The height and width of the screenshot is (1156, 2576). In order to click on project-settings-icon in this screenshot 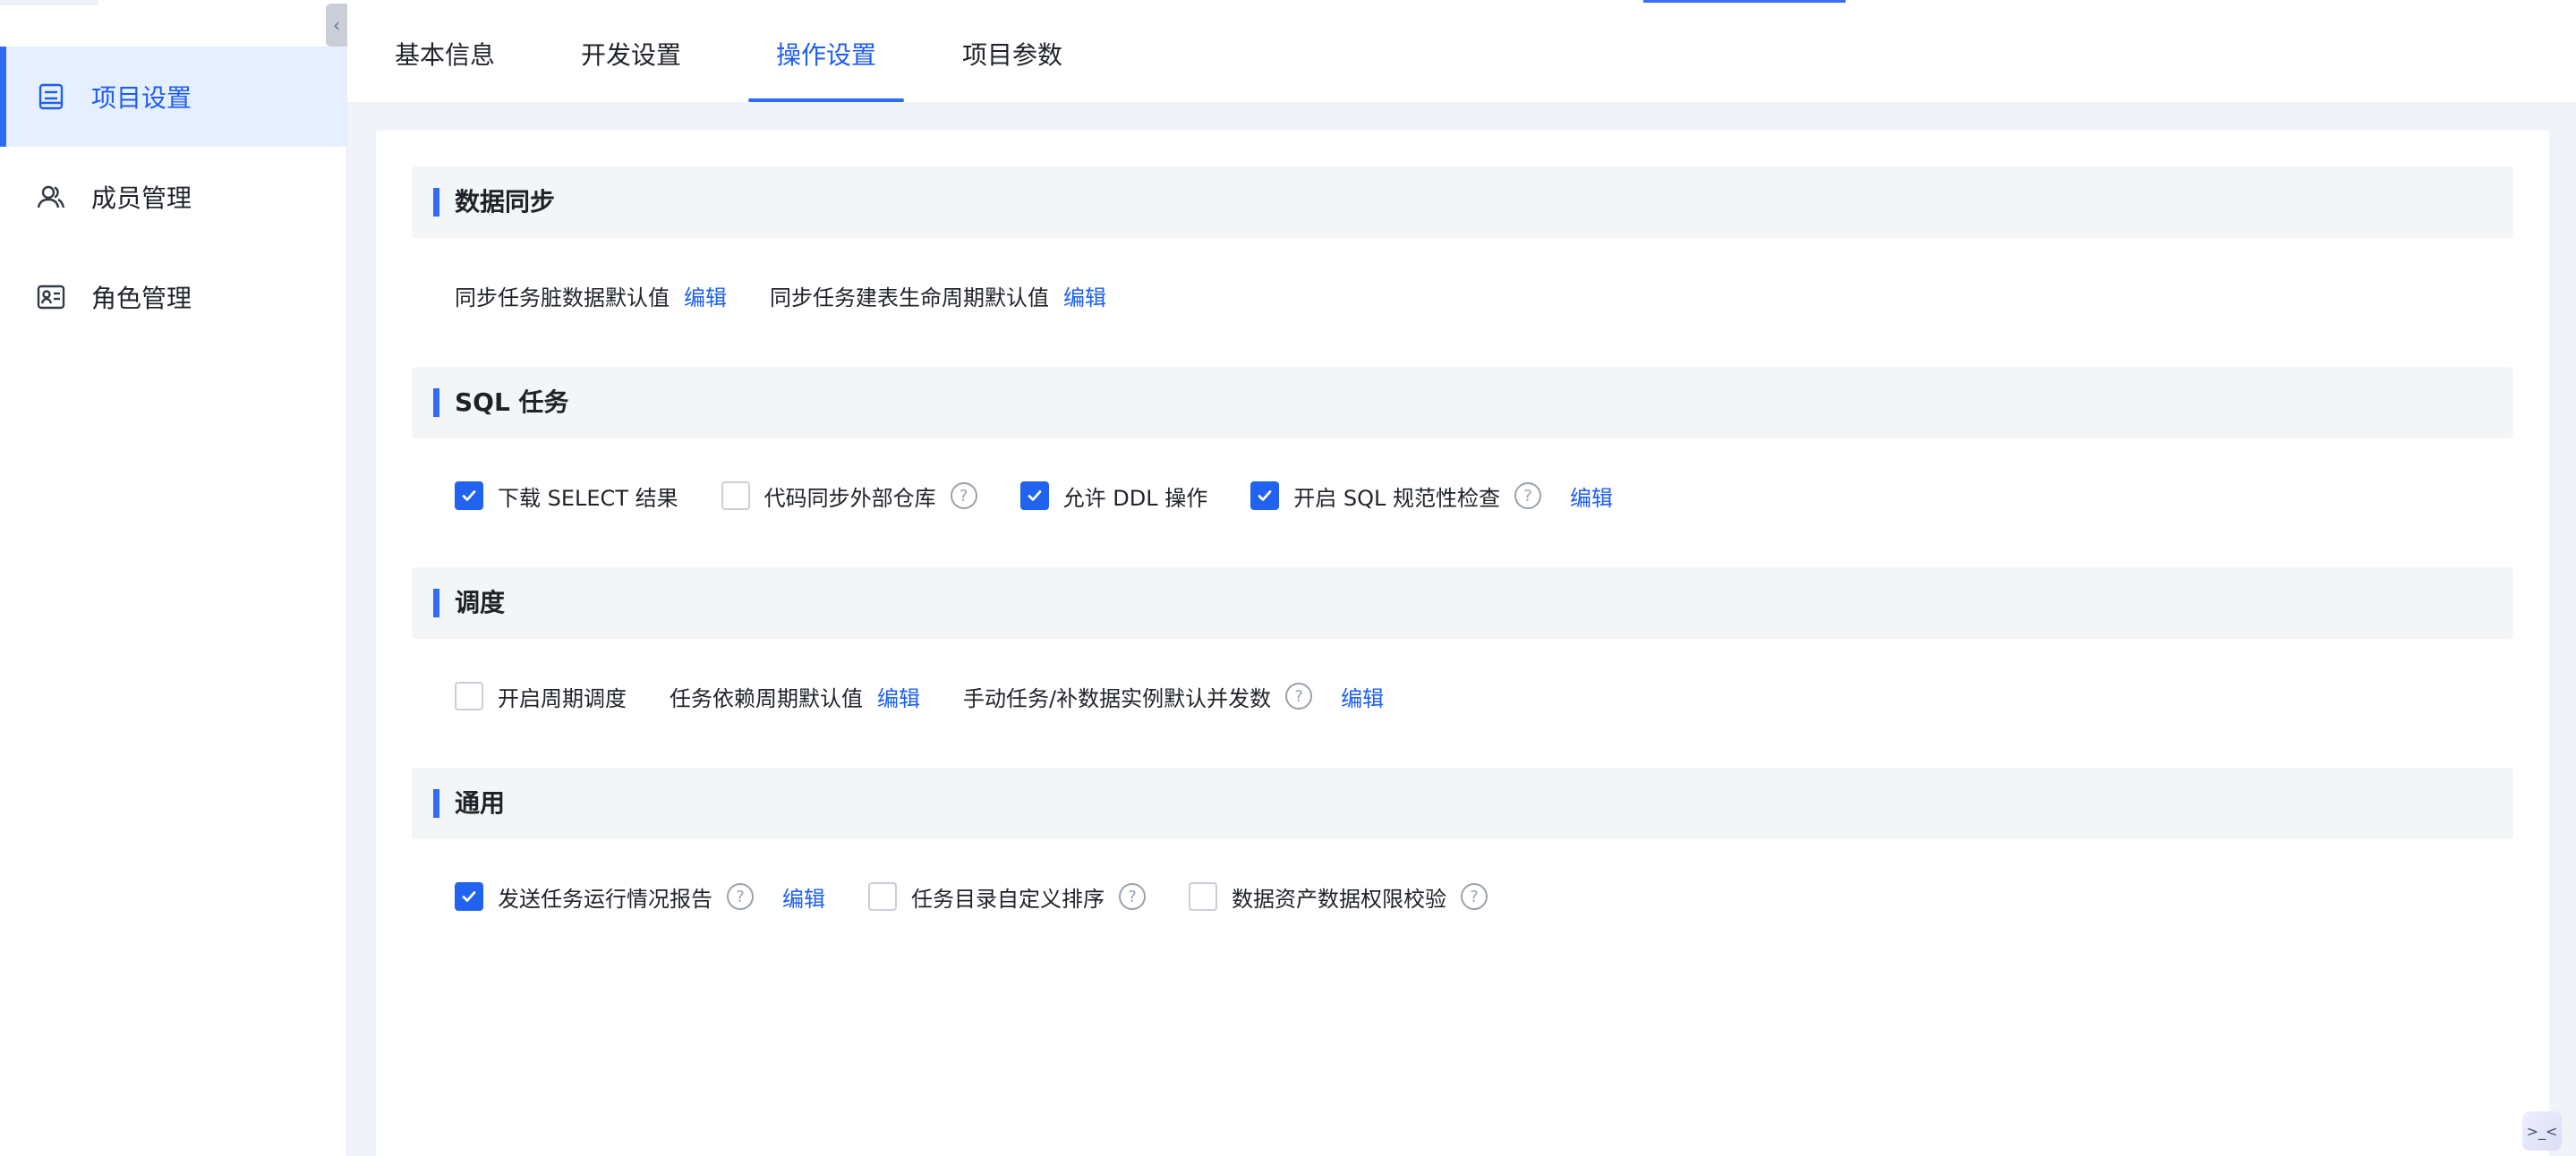, I will do `click(51, 96)`.